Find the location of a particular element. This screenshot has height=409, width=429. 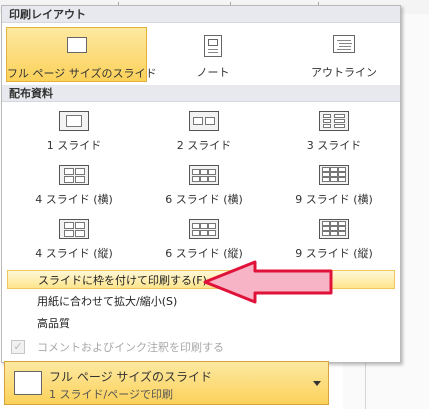

annotation-arrow is located at coordinates (268, 282).